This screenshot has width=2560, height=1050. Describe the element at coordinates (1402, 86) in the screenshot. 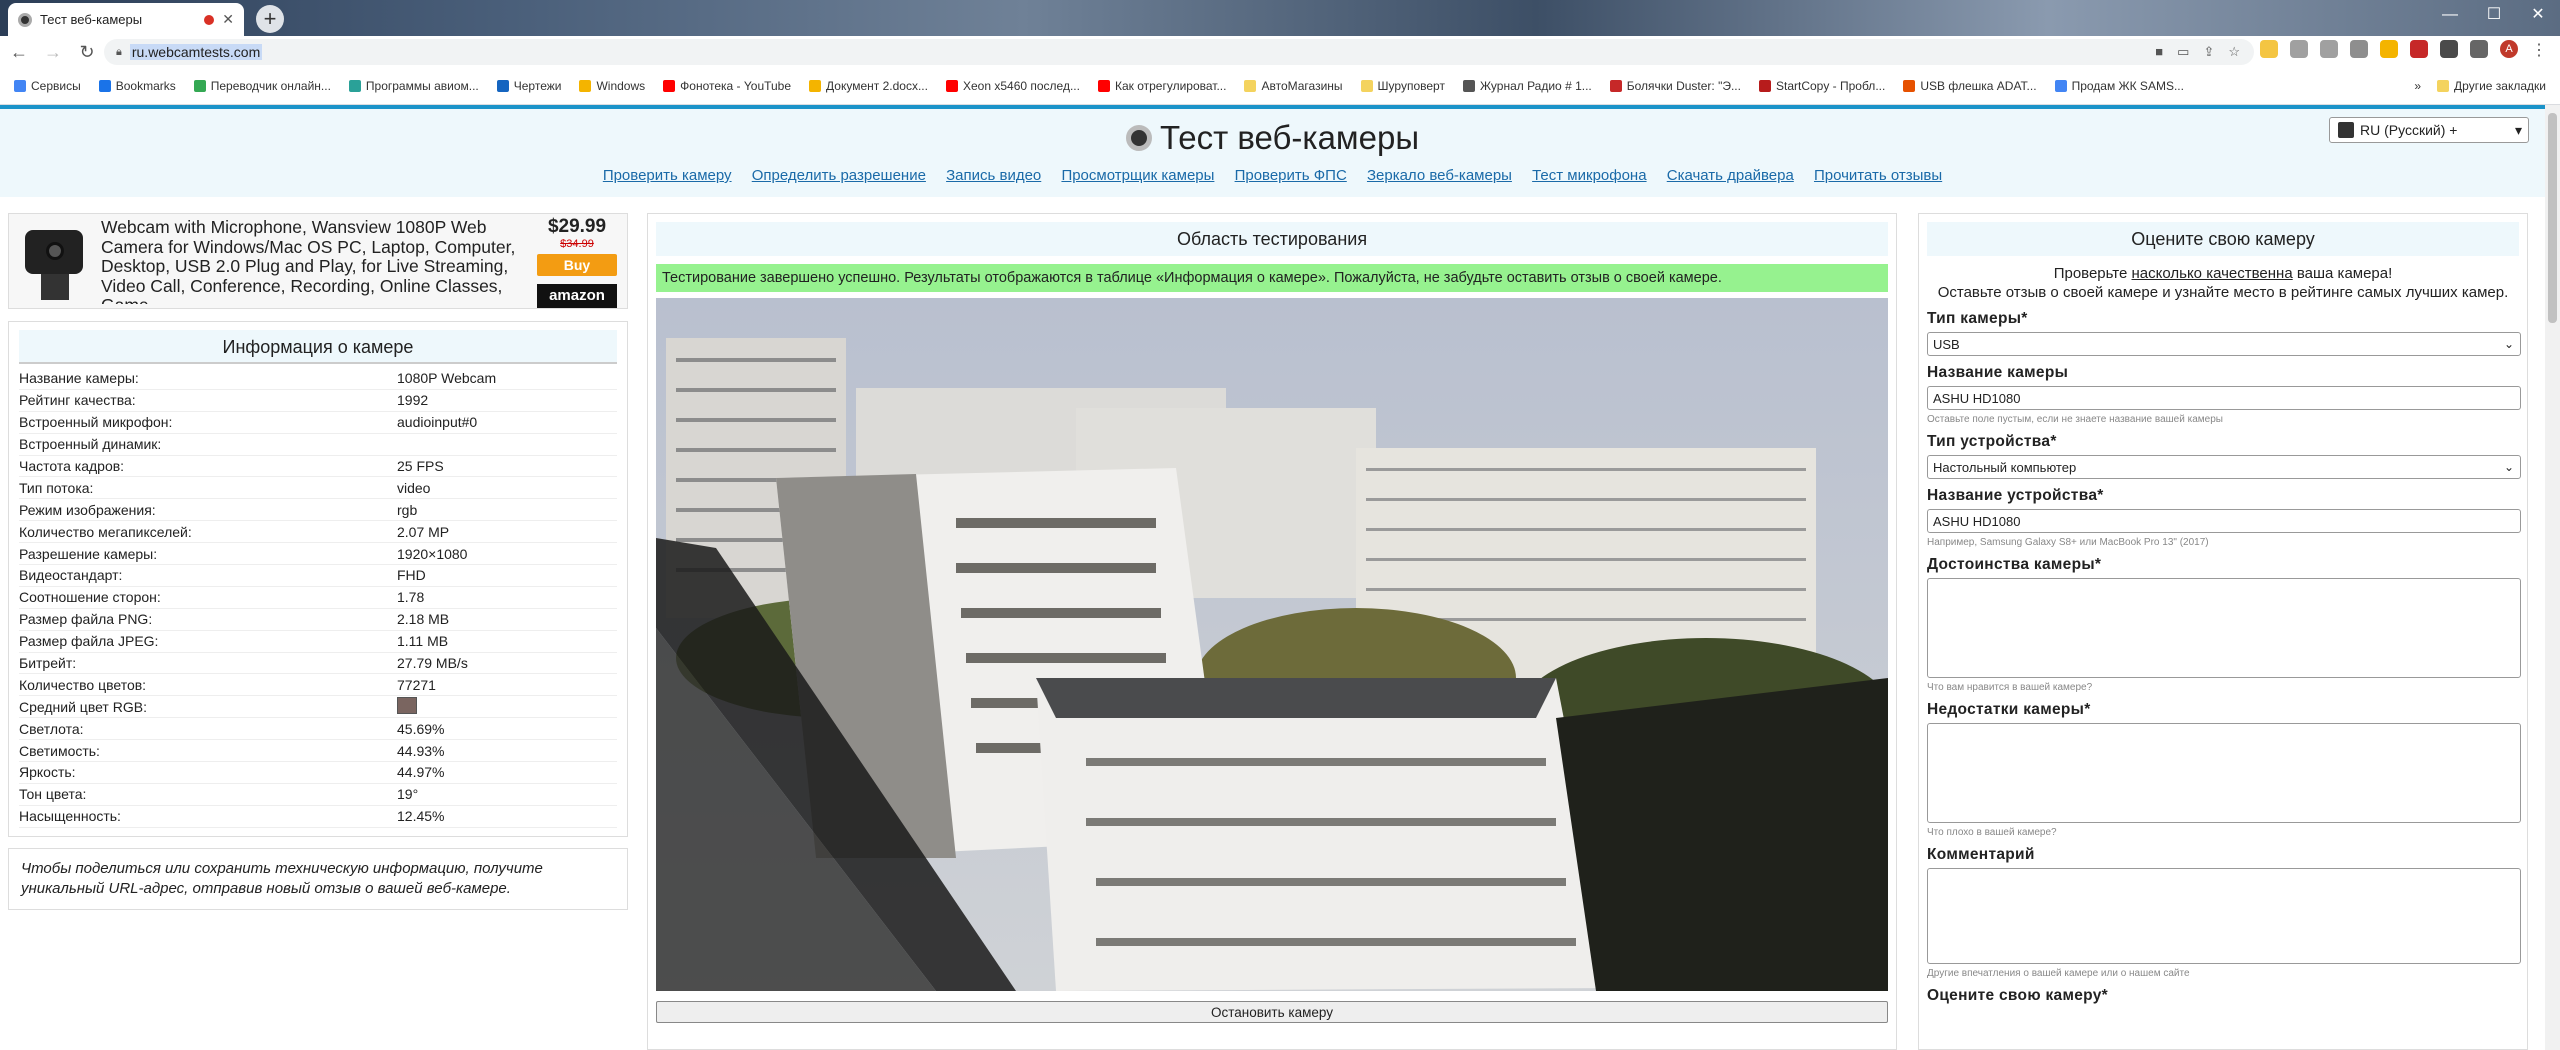

I see `bookmark-item: Шуруповерт` at that location.